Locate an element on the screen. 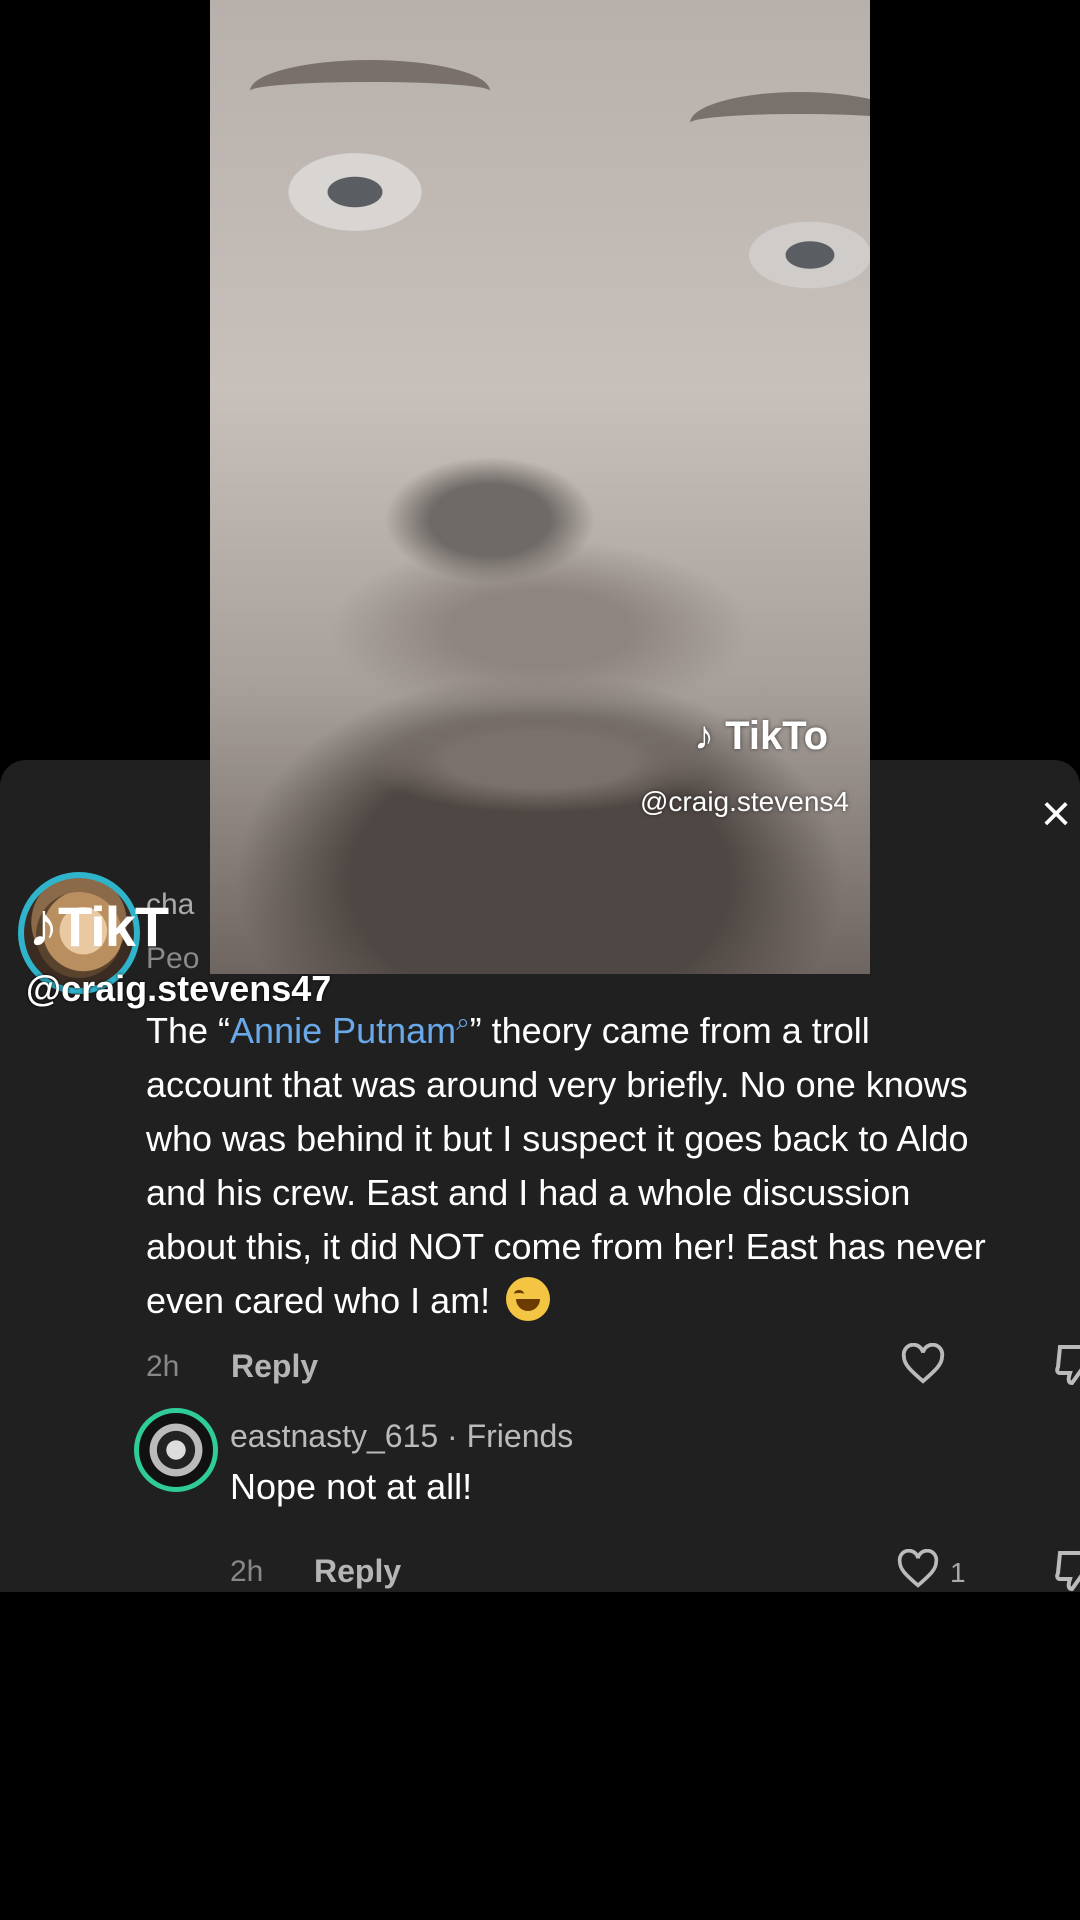 Image resolution: width=1080 pixels, height=1920 pixels. mention-link: Annie Putnam is located at coordinates (343, 1030).